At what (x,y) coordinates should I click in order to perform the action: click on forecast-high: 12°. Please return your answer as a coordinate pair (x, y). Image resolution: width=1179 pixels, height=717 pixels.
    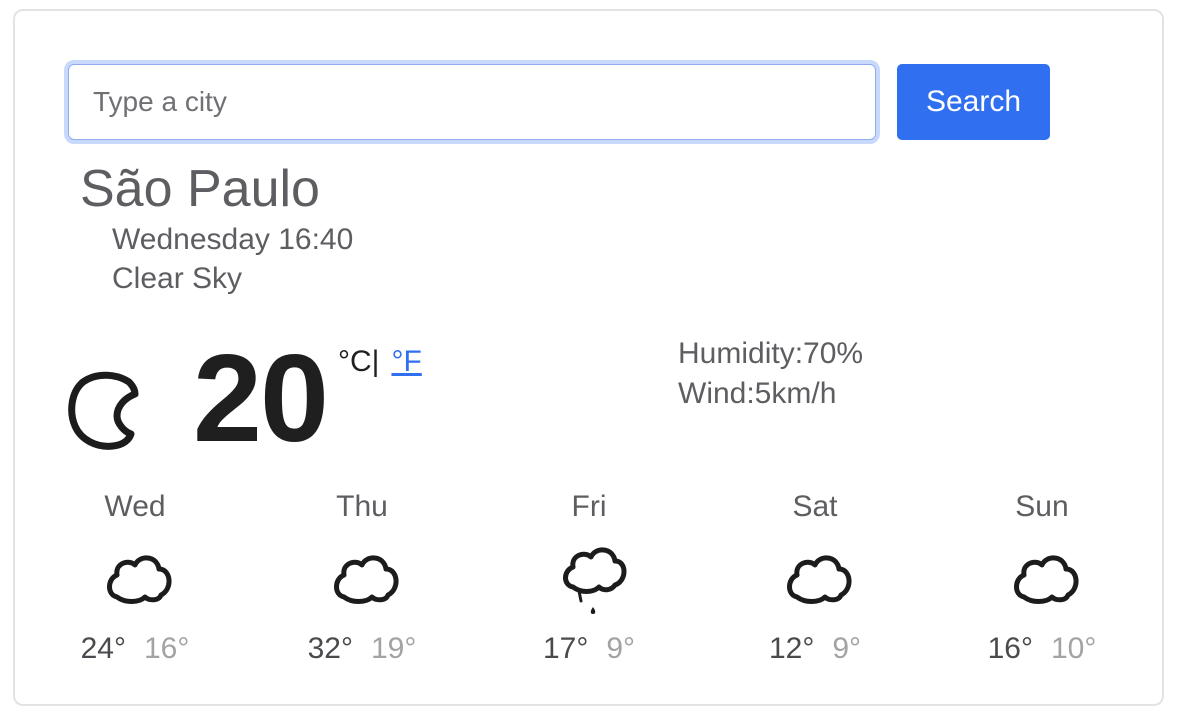
    Looking at the image, I should click on (791, 648).